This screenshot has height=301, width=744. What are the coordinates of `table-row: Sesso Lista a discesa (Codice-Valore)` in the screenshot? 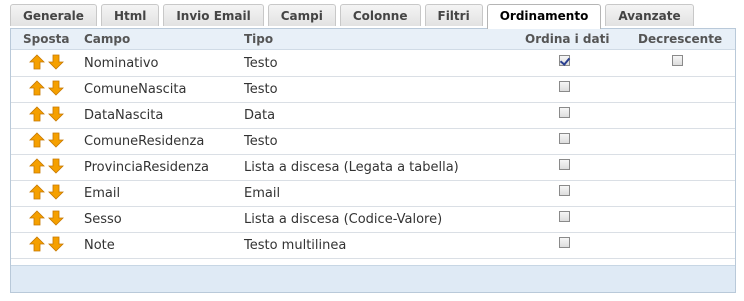 It's located at (373, 219).